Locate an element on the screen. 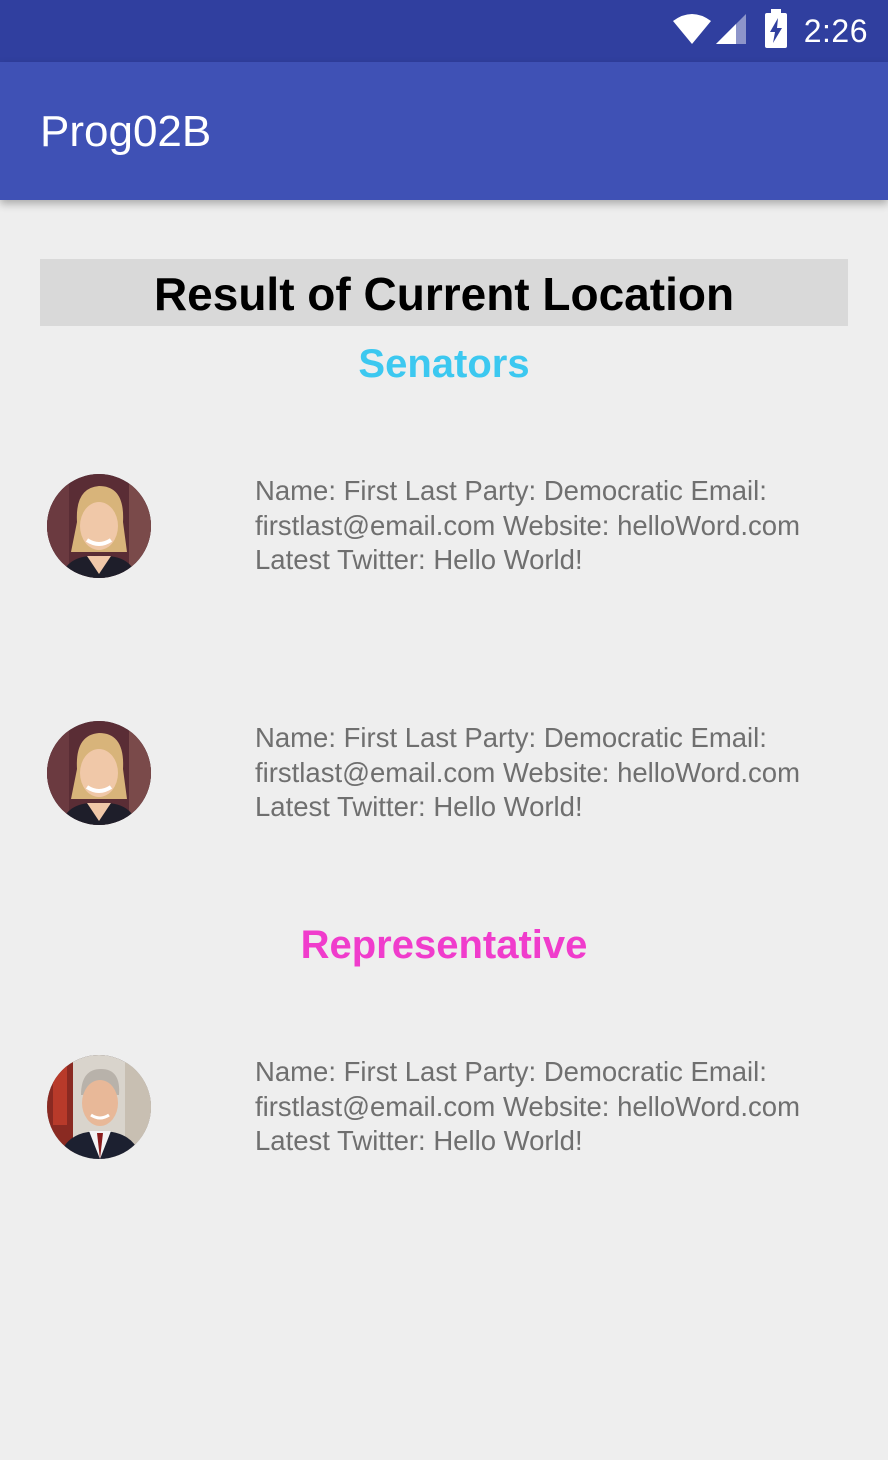  app-bar: Prog02B is located at coordinates (444, 131).